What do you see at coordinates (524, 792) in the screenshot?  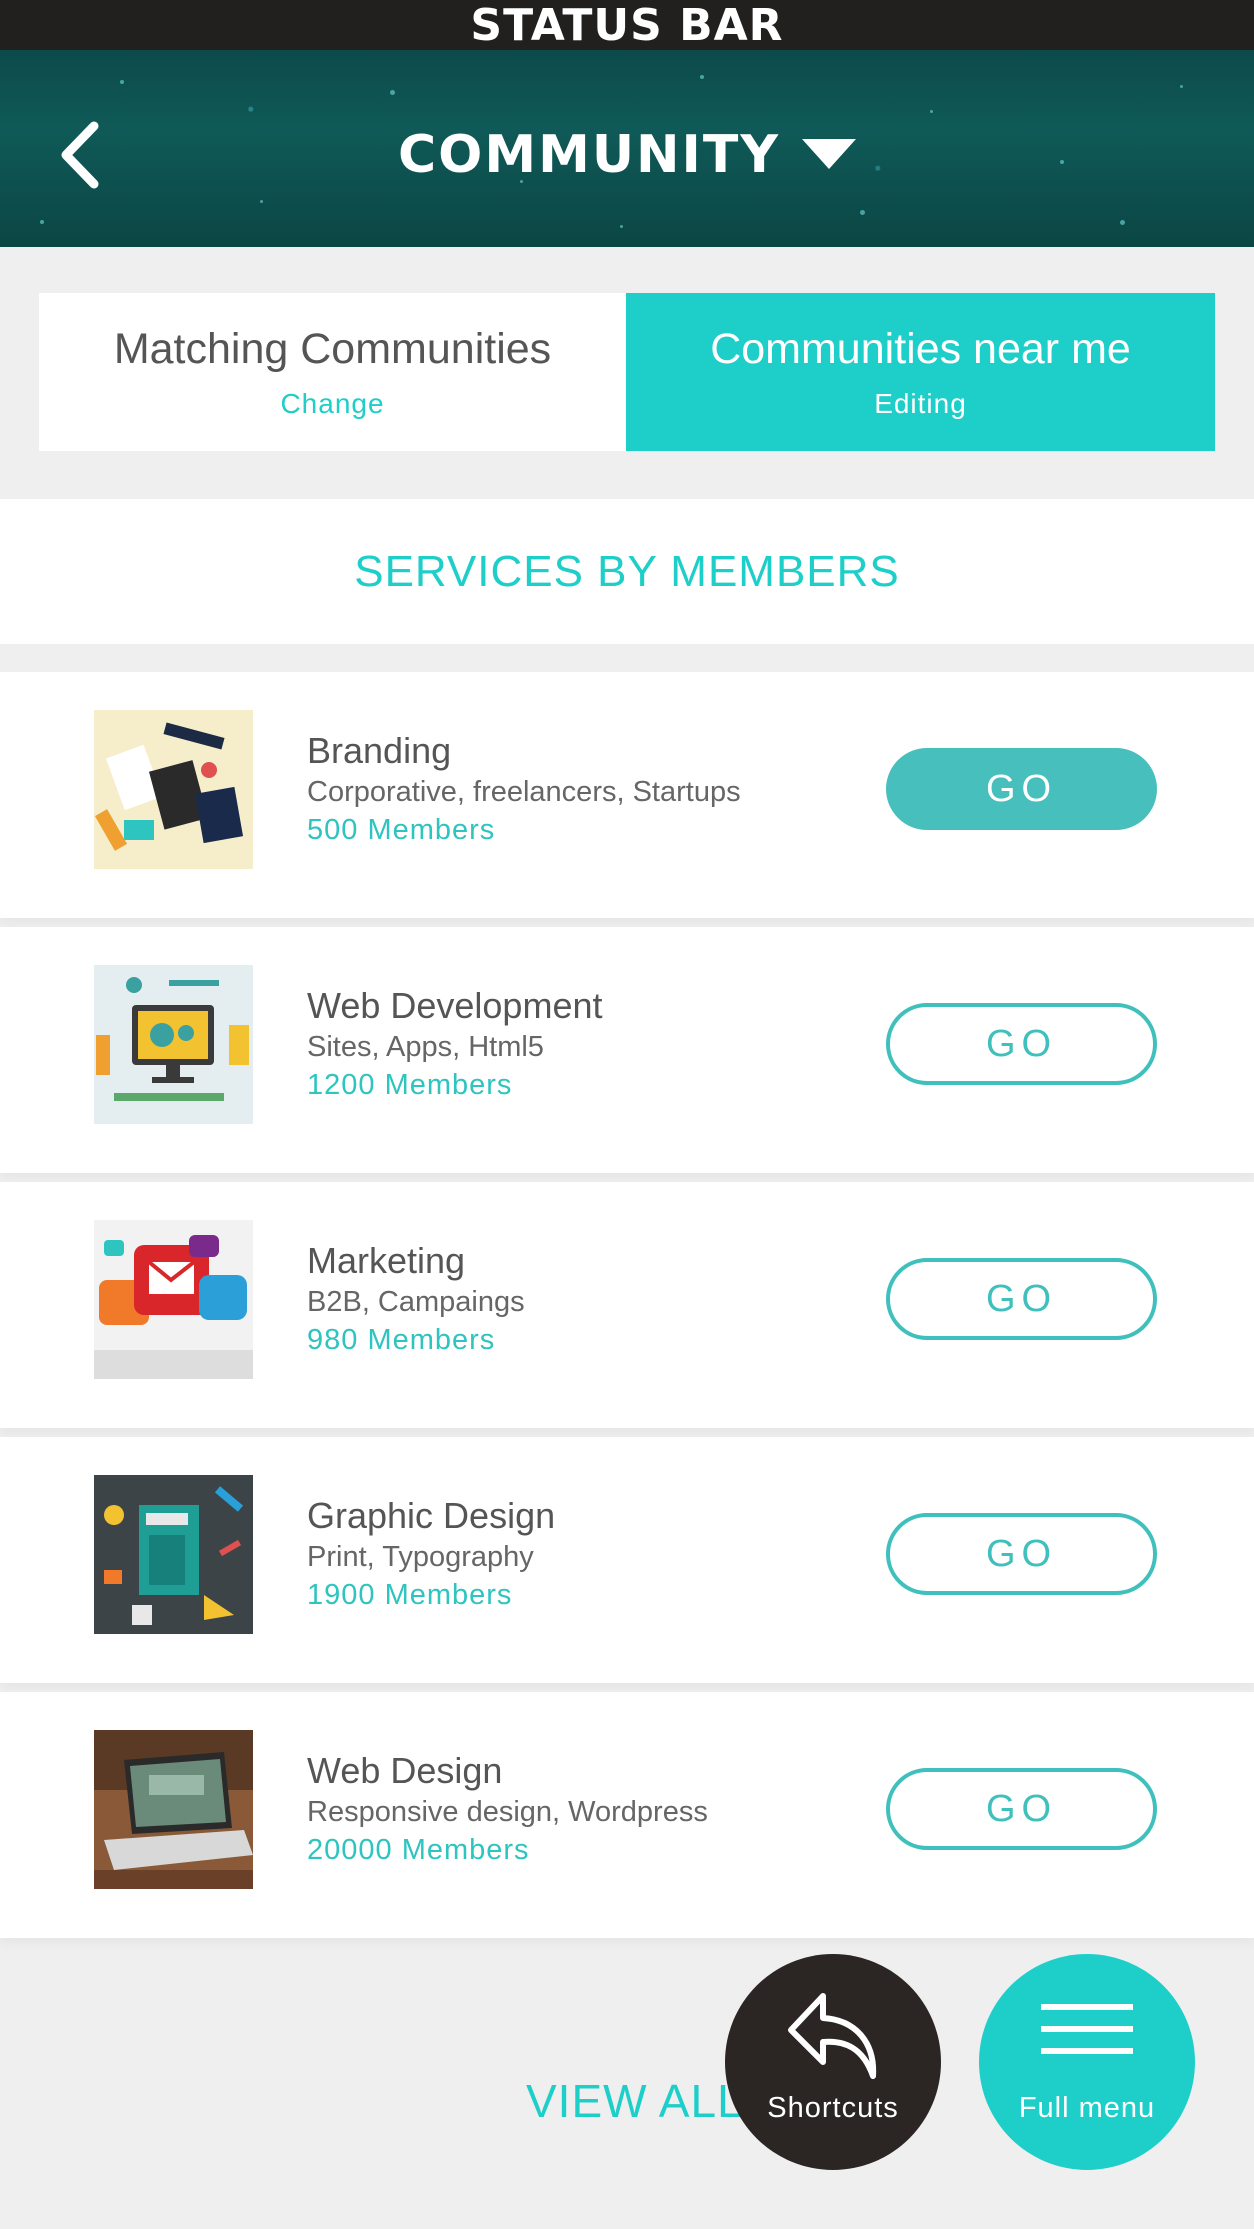 I see `community-tags: Corporative, freelancers, Startups` at bounding box center [524, 792].